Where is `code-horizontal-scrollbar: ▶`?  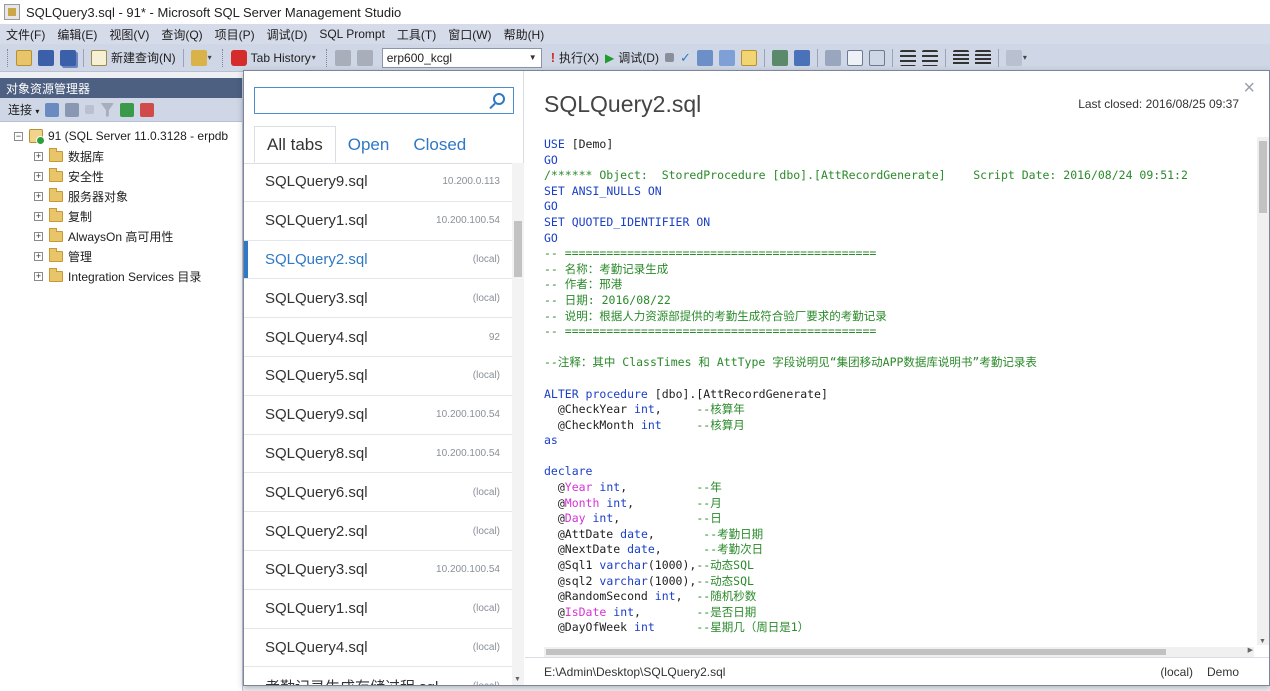
code-horizontal-scrollbar: ▶ is located at coordinates (899, 652).